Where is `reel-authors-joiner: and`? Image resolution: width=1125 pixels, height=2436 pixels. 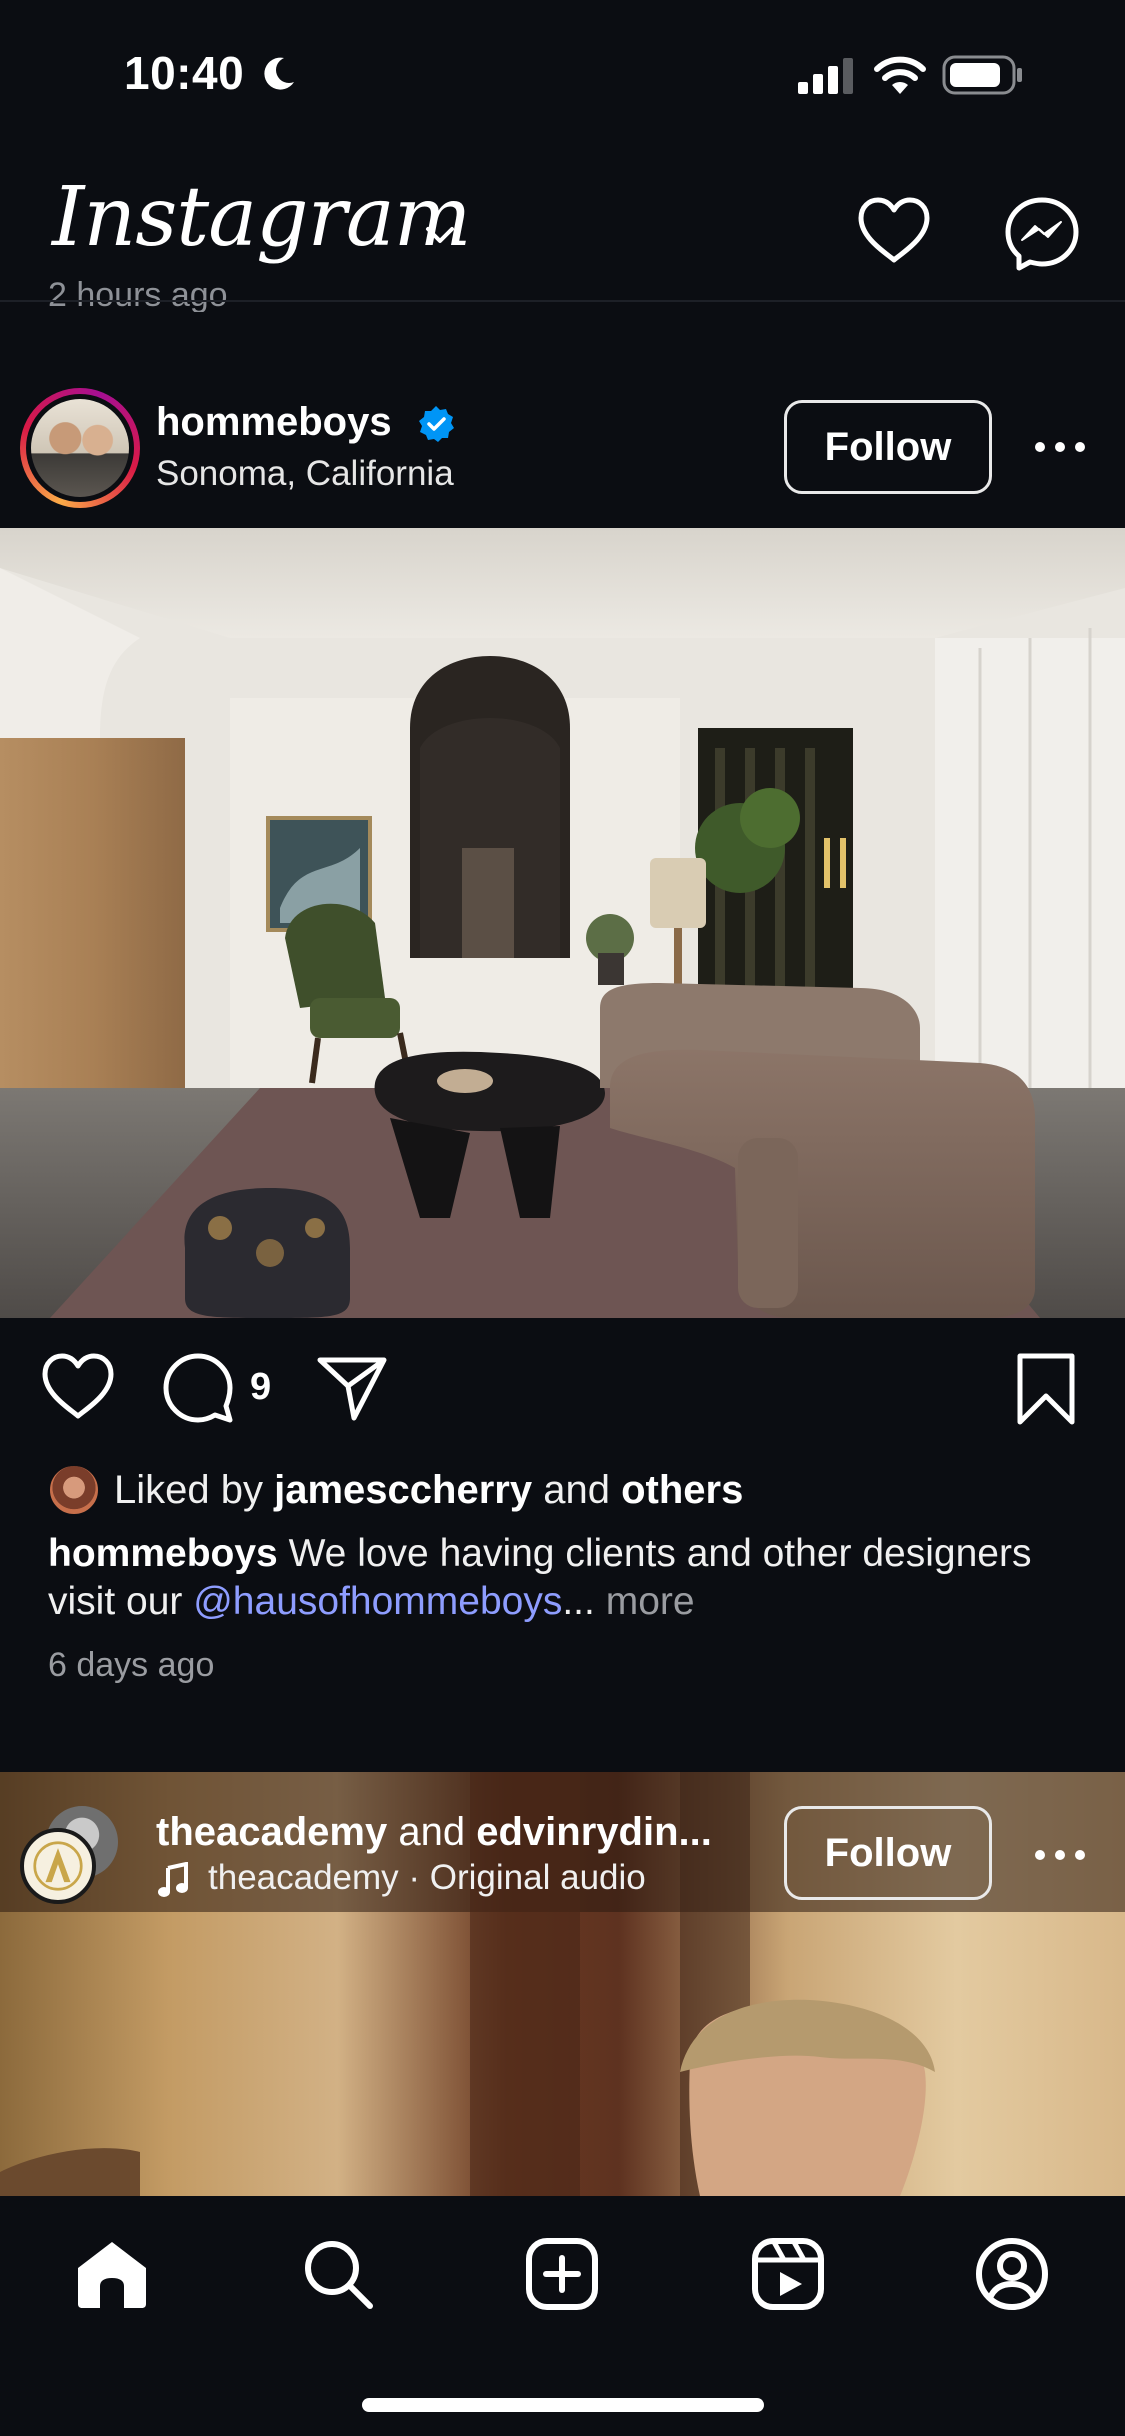
reel-authors-joiner: and is located at coordinates (432, 1832).